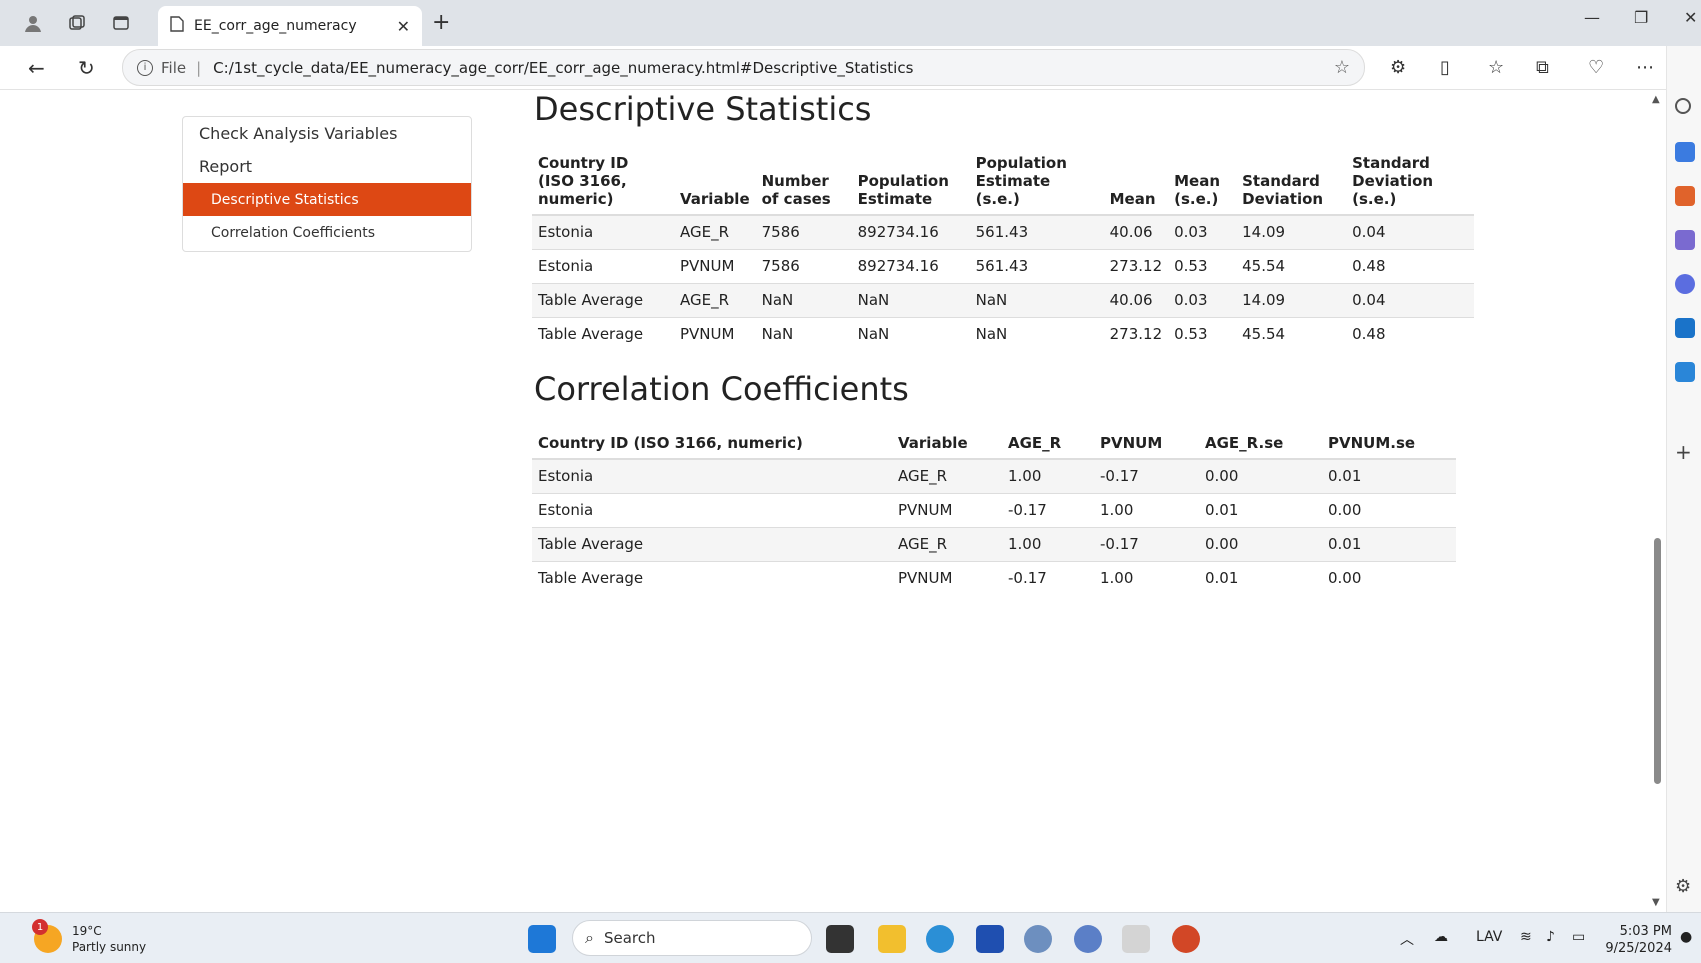 This screenshot has width=1701, height=963. What do you see at coordinates (1645, 67) in the screenshot?
I see `more-options-icon: ⋯` at bounding box center [1645, 67].